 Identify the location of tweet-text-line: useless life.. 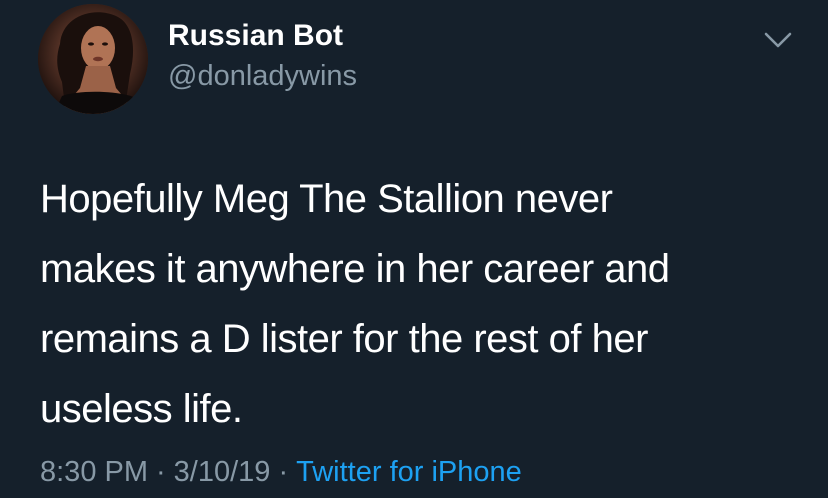
(141, 409).